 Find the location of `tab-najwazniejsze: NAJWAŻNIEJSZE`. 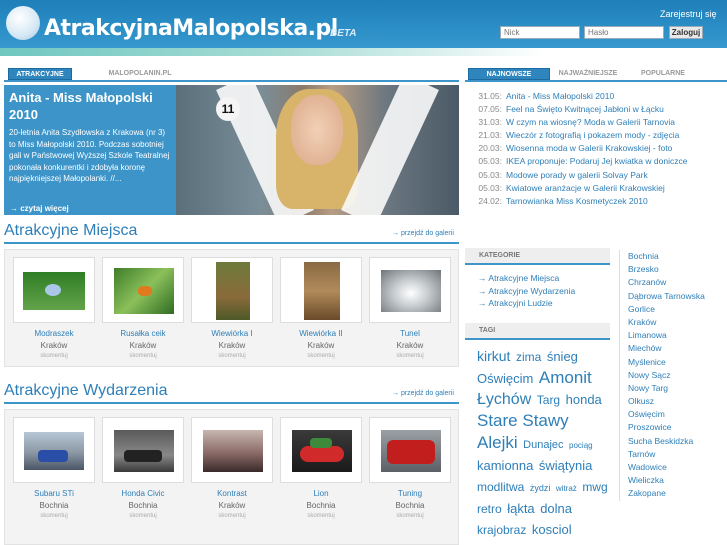

tab-najwazniejsze: NAJWAŻNIEJSZE is located at coordinates (588, 74).